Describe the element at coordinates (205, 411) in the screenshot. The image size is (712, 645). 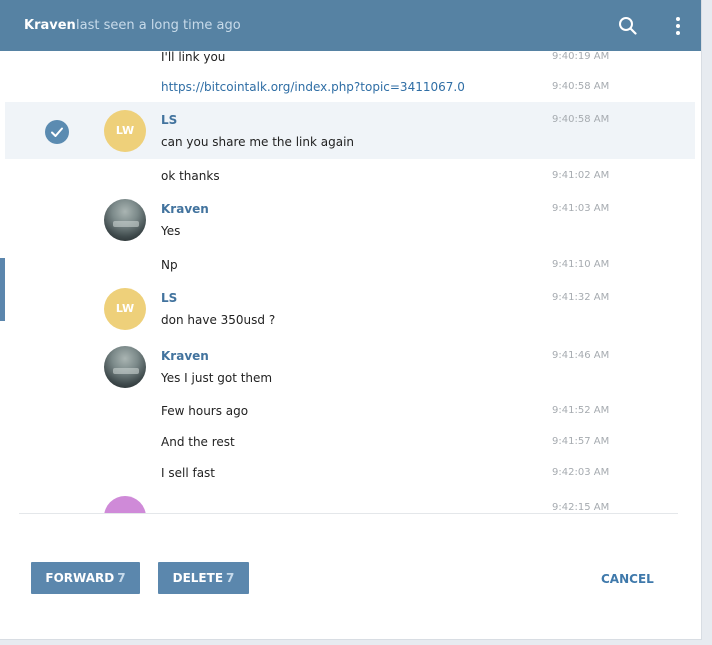
I see `message-text: Few hours ago` at that location.